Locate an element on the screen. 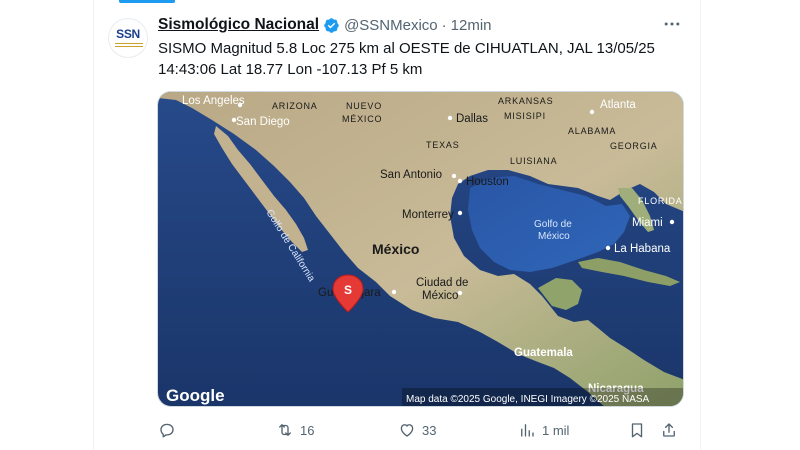 The height and width of the screenshot is (450, 800). tweet-actions-bar: 16 33 1 mil is located at coordinates (423, 430).